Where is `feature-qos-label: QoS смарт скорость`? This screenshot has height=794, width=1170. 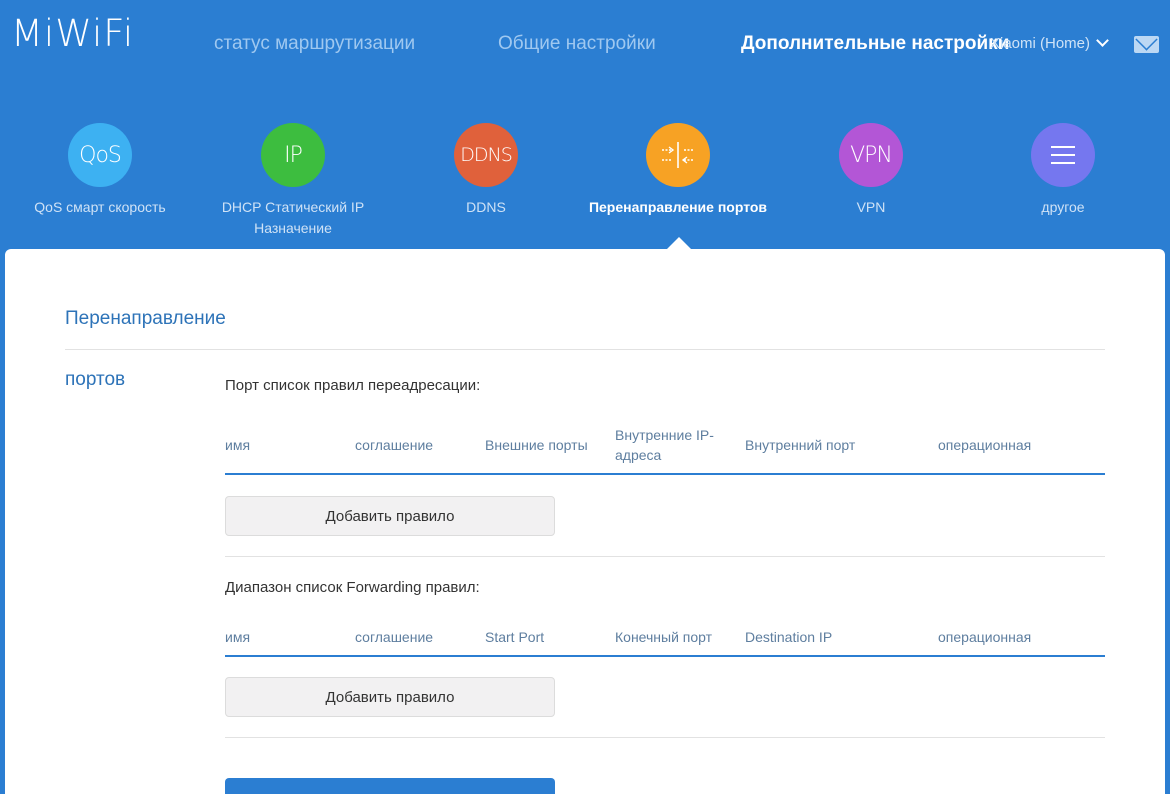
feature-qos-label: QoS смарт скорость is located at coordinates (100, 207).